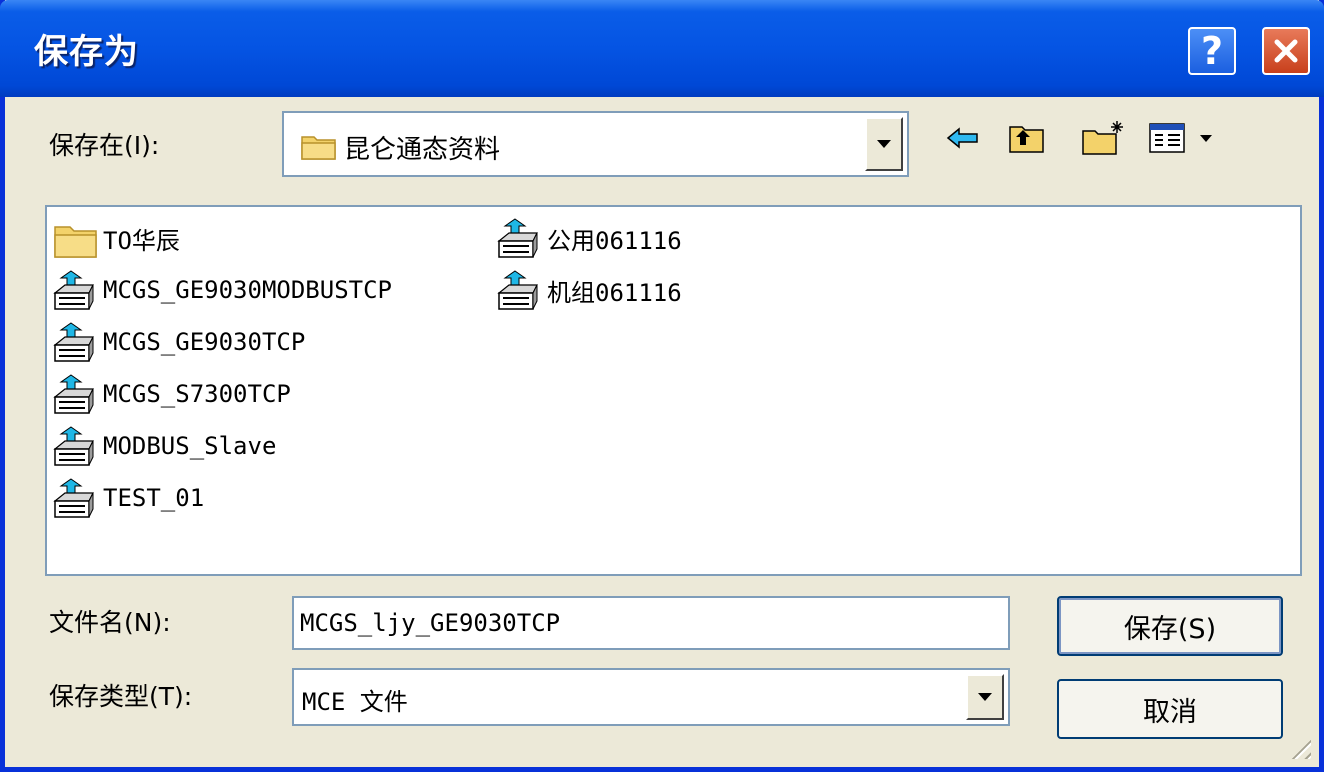  Describe the element at coordinates (422, 150) in the screenshot. I see `save-in-value: 昆仑通态资料` at that location.